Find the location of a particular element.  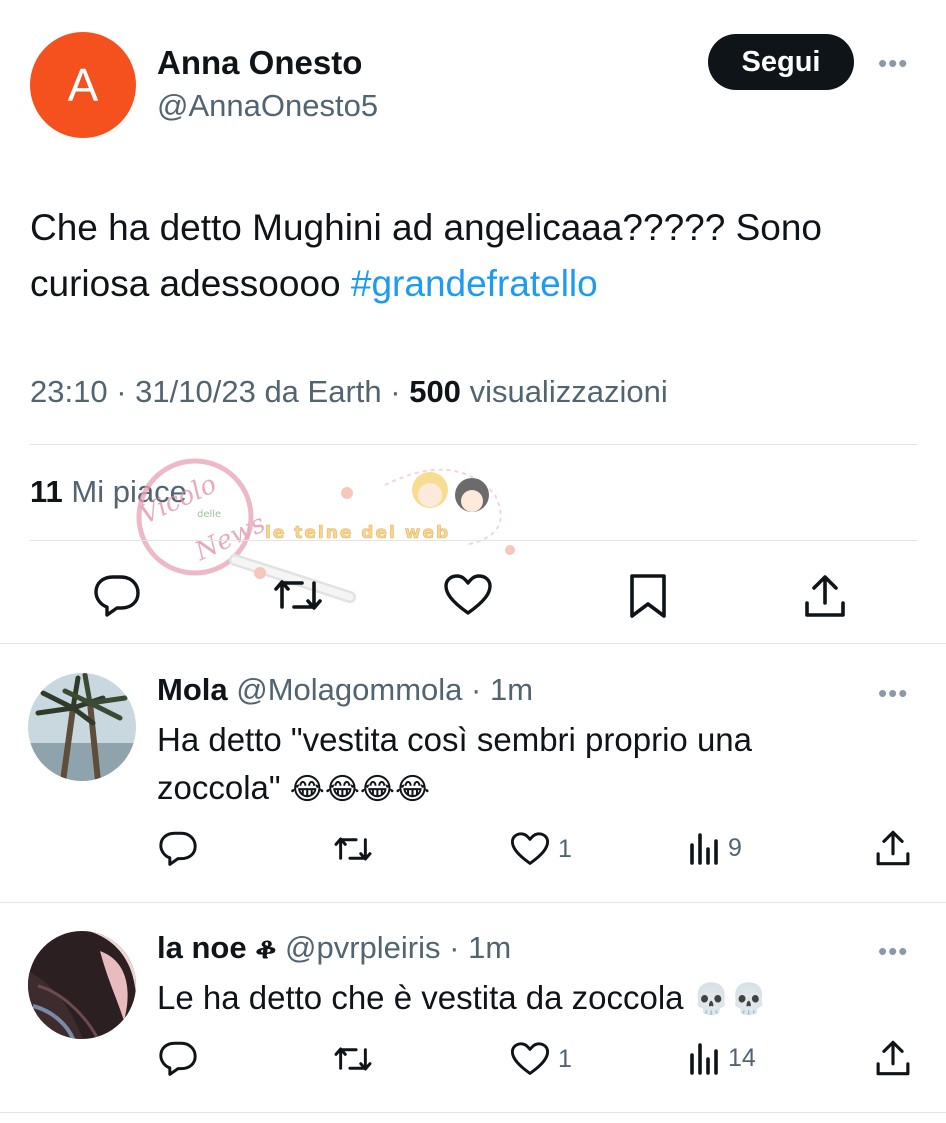

hashtag-link: #grandefratello is located at coordinates (474, 283).